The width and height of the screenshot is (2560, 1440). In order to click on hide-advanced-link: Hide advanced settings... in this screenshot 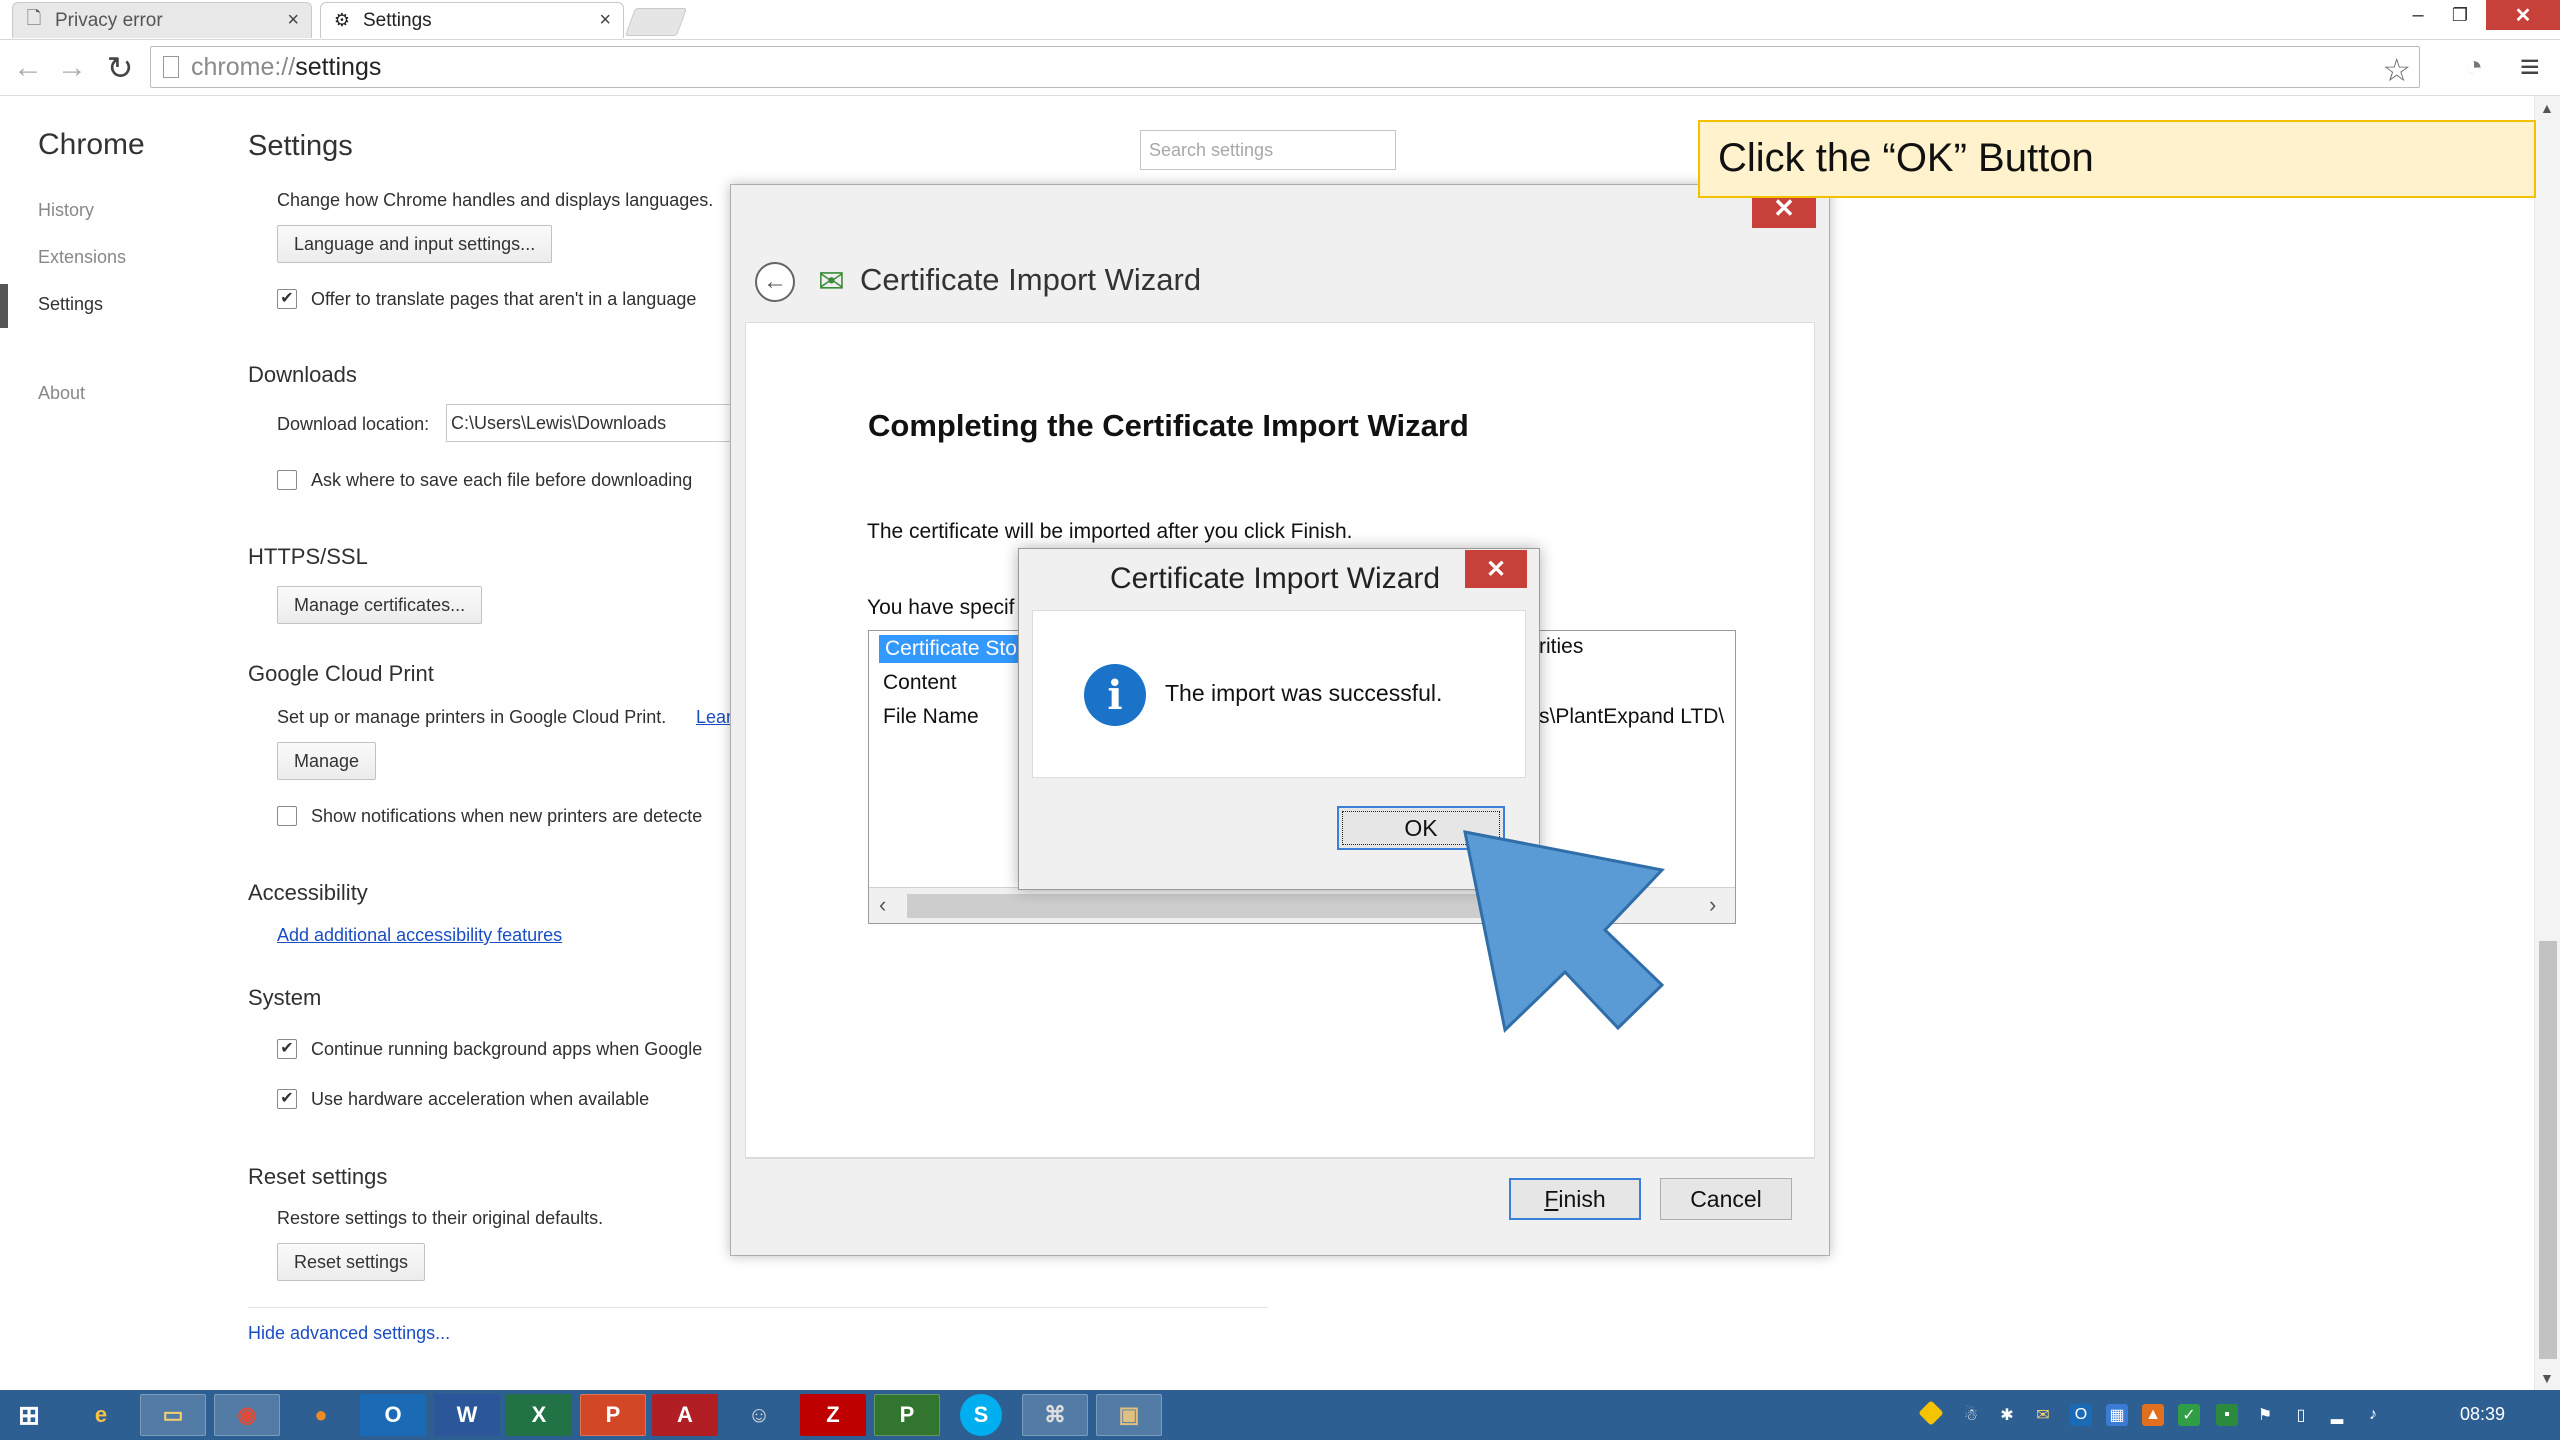, I will do `click(349, 1333)`.